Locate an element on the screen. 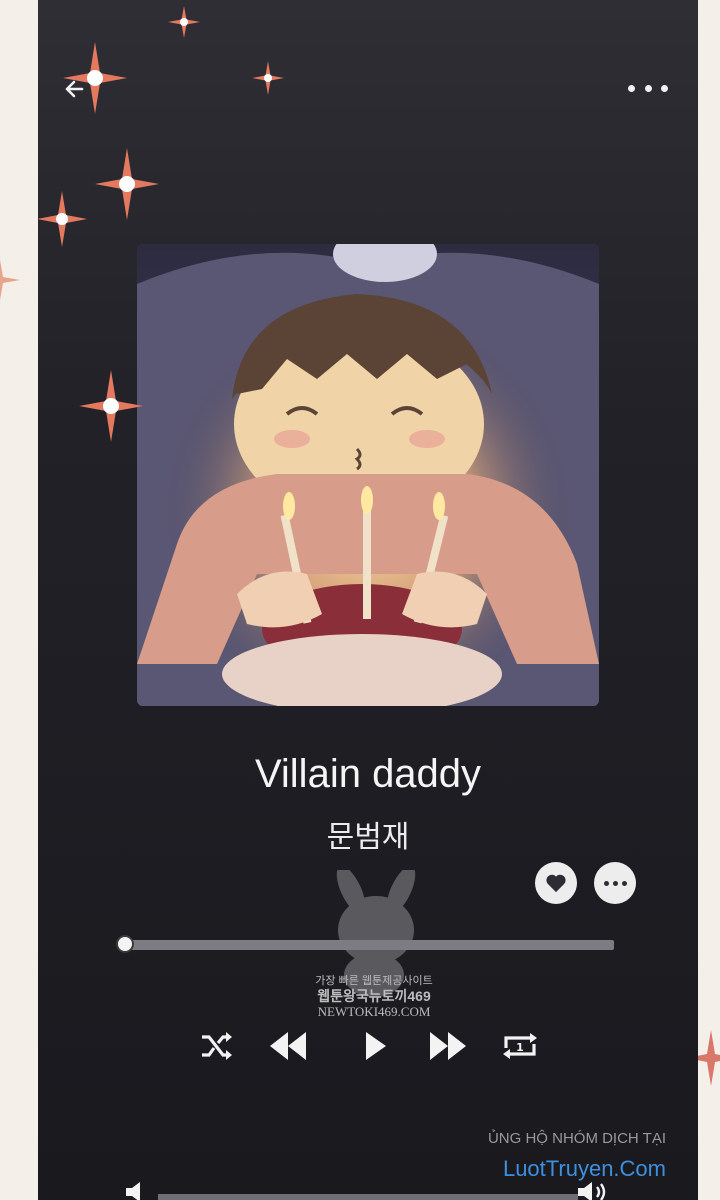  artist-name: 문범재 is located at coordinates (368, 837).